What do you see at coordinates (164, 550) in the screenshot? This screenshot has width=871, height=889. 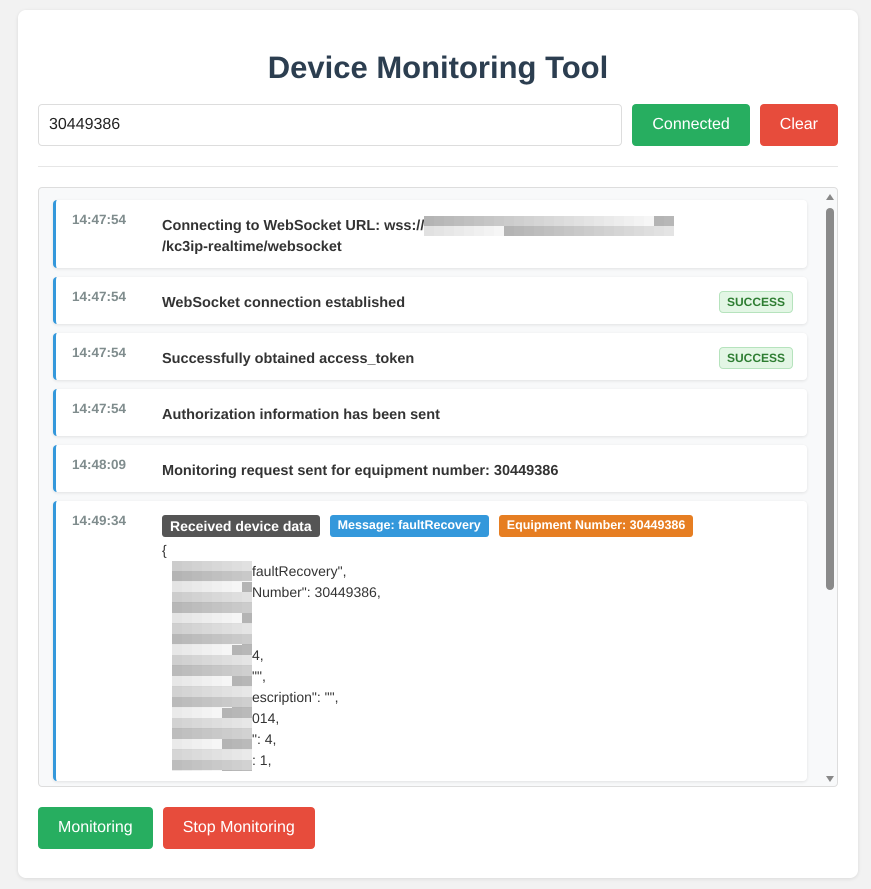 I see `json-line: {` at bounding box center [164, 550].